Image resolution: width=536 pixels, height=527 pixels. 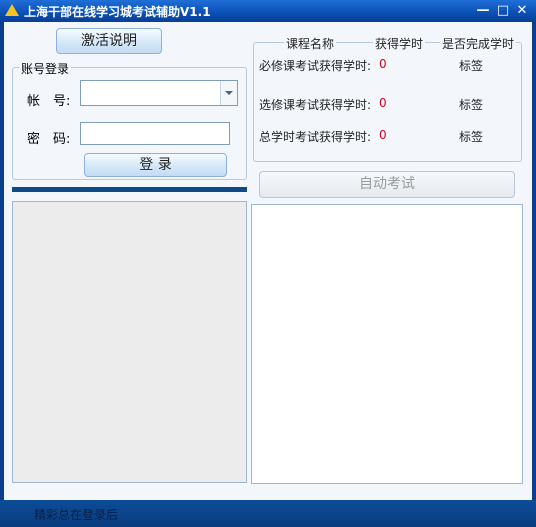 I want to click on maximize-button: □, so click(x=503, y=11).